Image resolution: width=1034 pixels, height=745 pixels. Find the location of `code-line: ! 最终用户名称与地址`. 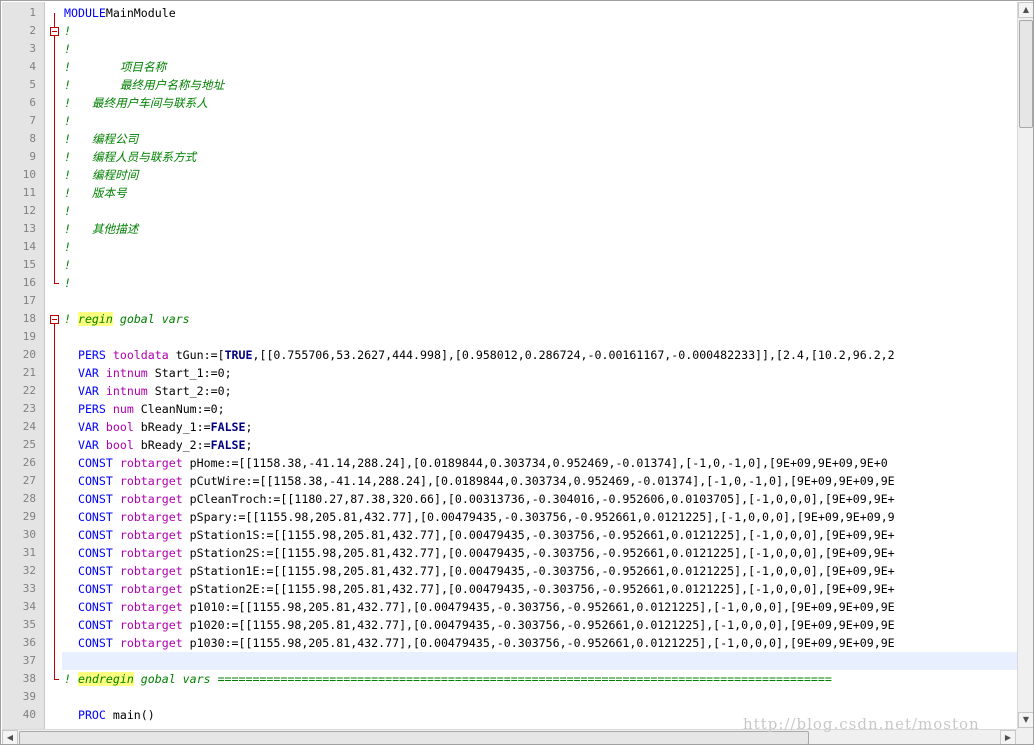

code-line: ! 最终用户名称与地址 is located at coordinates (144, 85).